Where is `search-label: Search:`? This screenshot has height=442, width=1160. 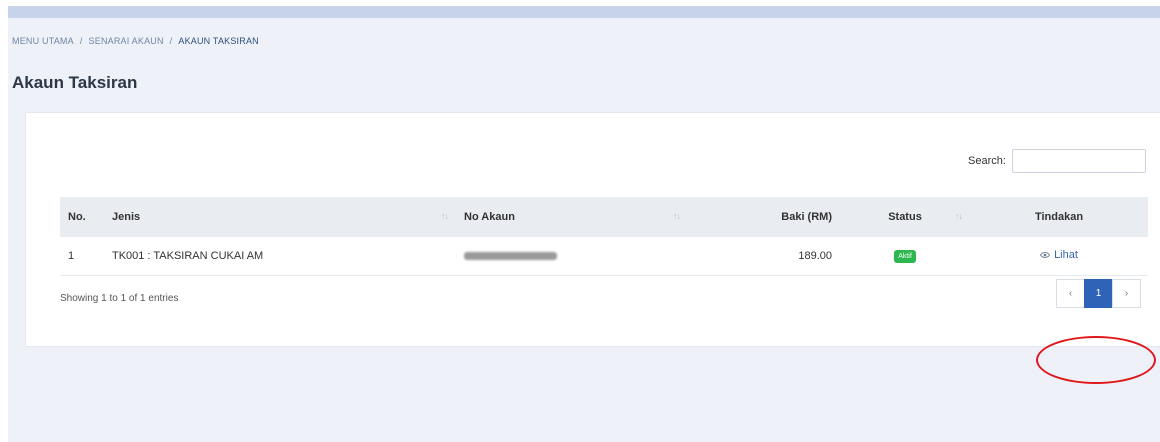
search-label: Search: is located at coordinates (987, 161).